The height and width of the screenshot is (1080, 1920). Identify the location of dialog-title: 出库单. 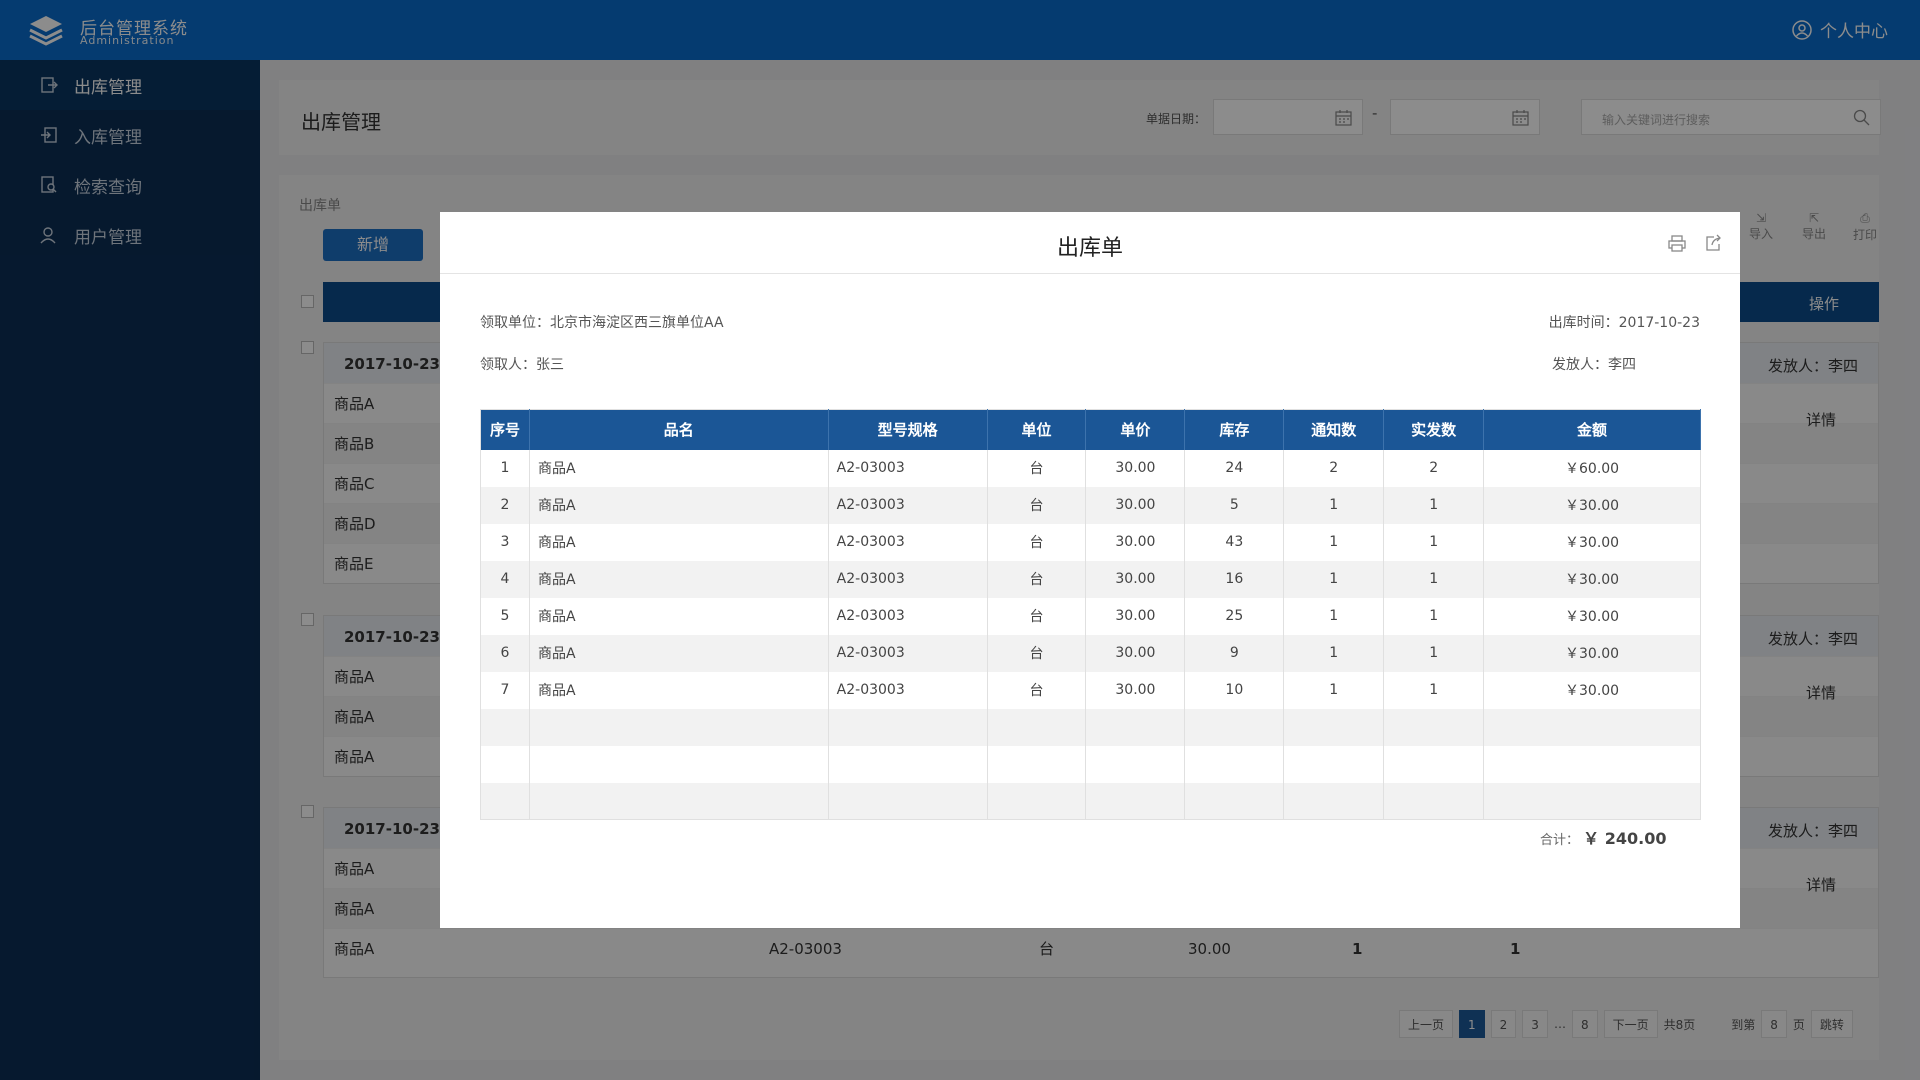
(1089, 248).